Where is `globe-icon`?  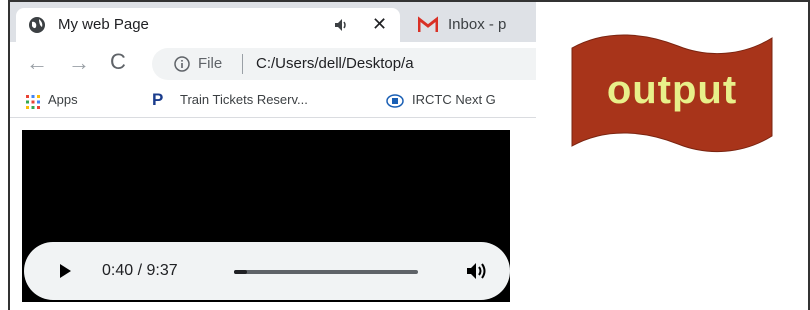 globe-icon is located at coordinates (37, 25).